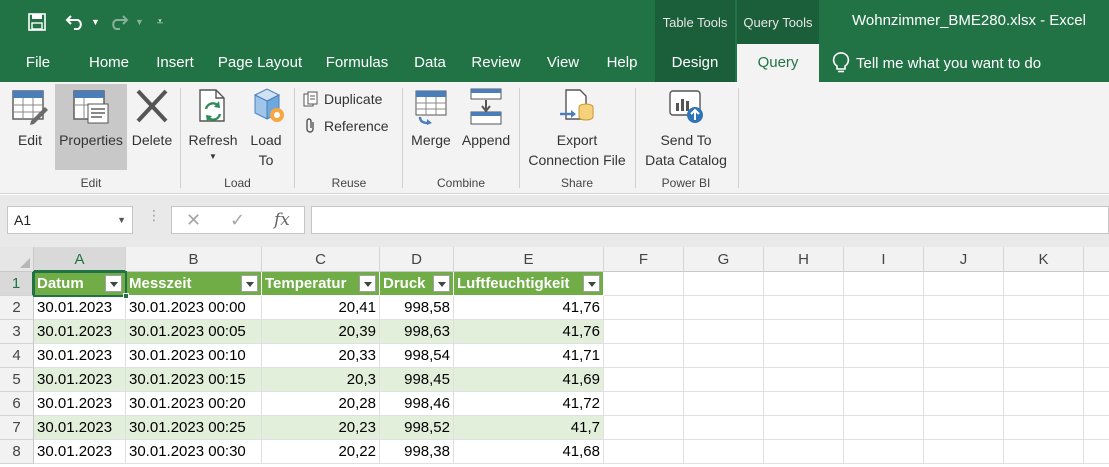 This screenshot has width=1109, height=467. What do you see at coordinates (321, 380) in the screenshot?
I see `table-cell: 20,3` at bounding box center [321, 380].